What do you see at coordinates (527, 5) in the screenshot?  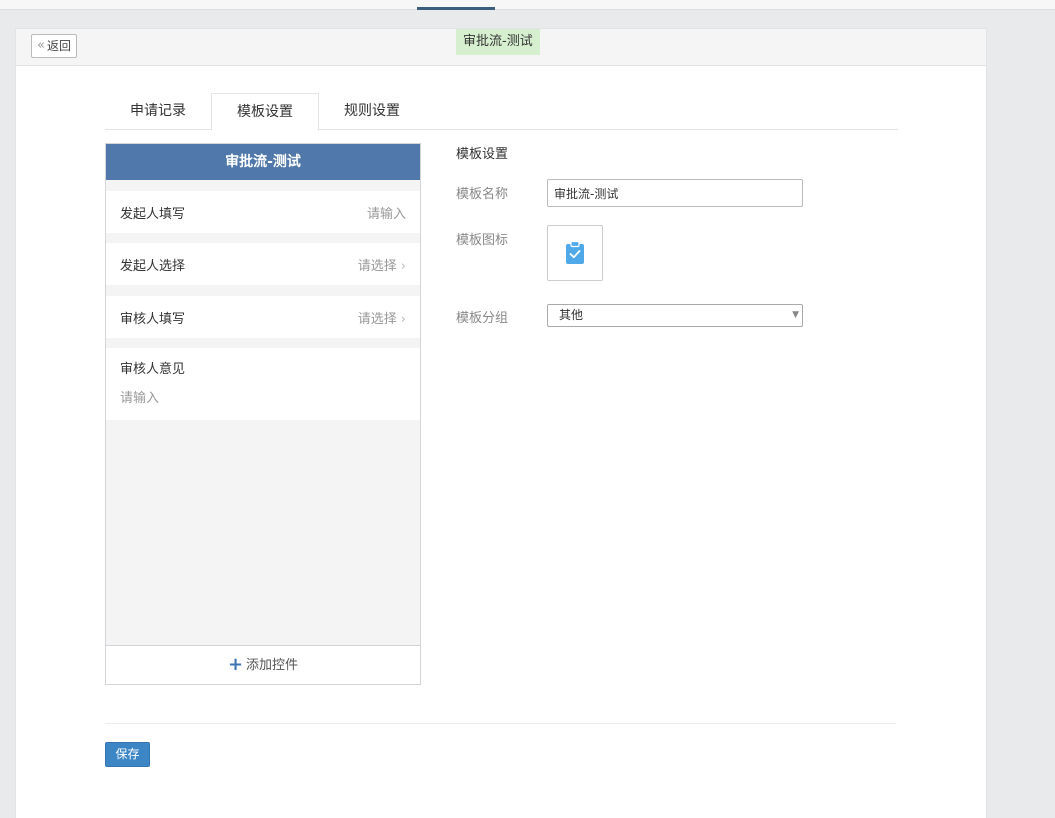 I see `top-strip` at bounding box center [527, 5].